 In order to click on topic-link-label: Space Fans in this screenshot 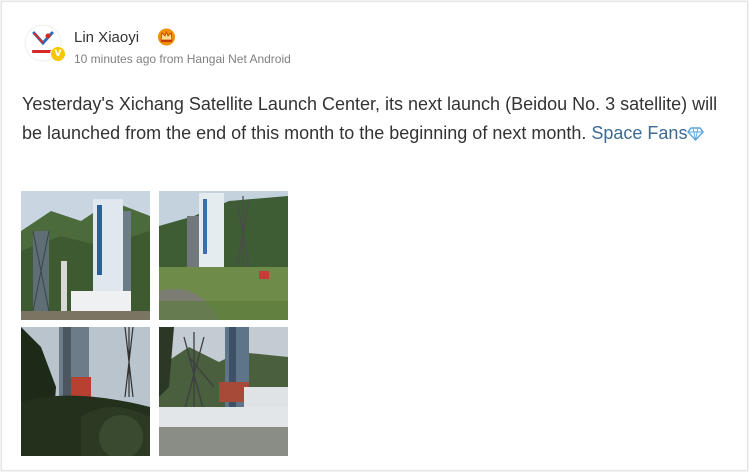, I will do `click(639, 133)`.